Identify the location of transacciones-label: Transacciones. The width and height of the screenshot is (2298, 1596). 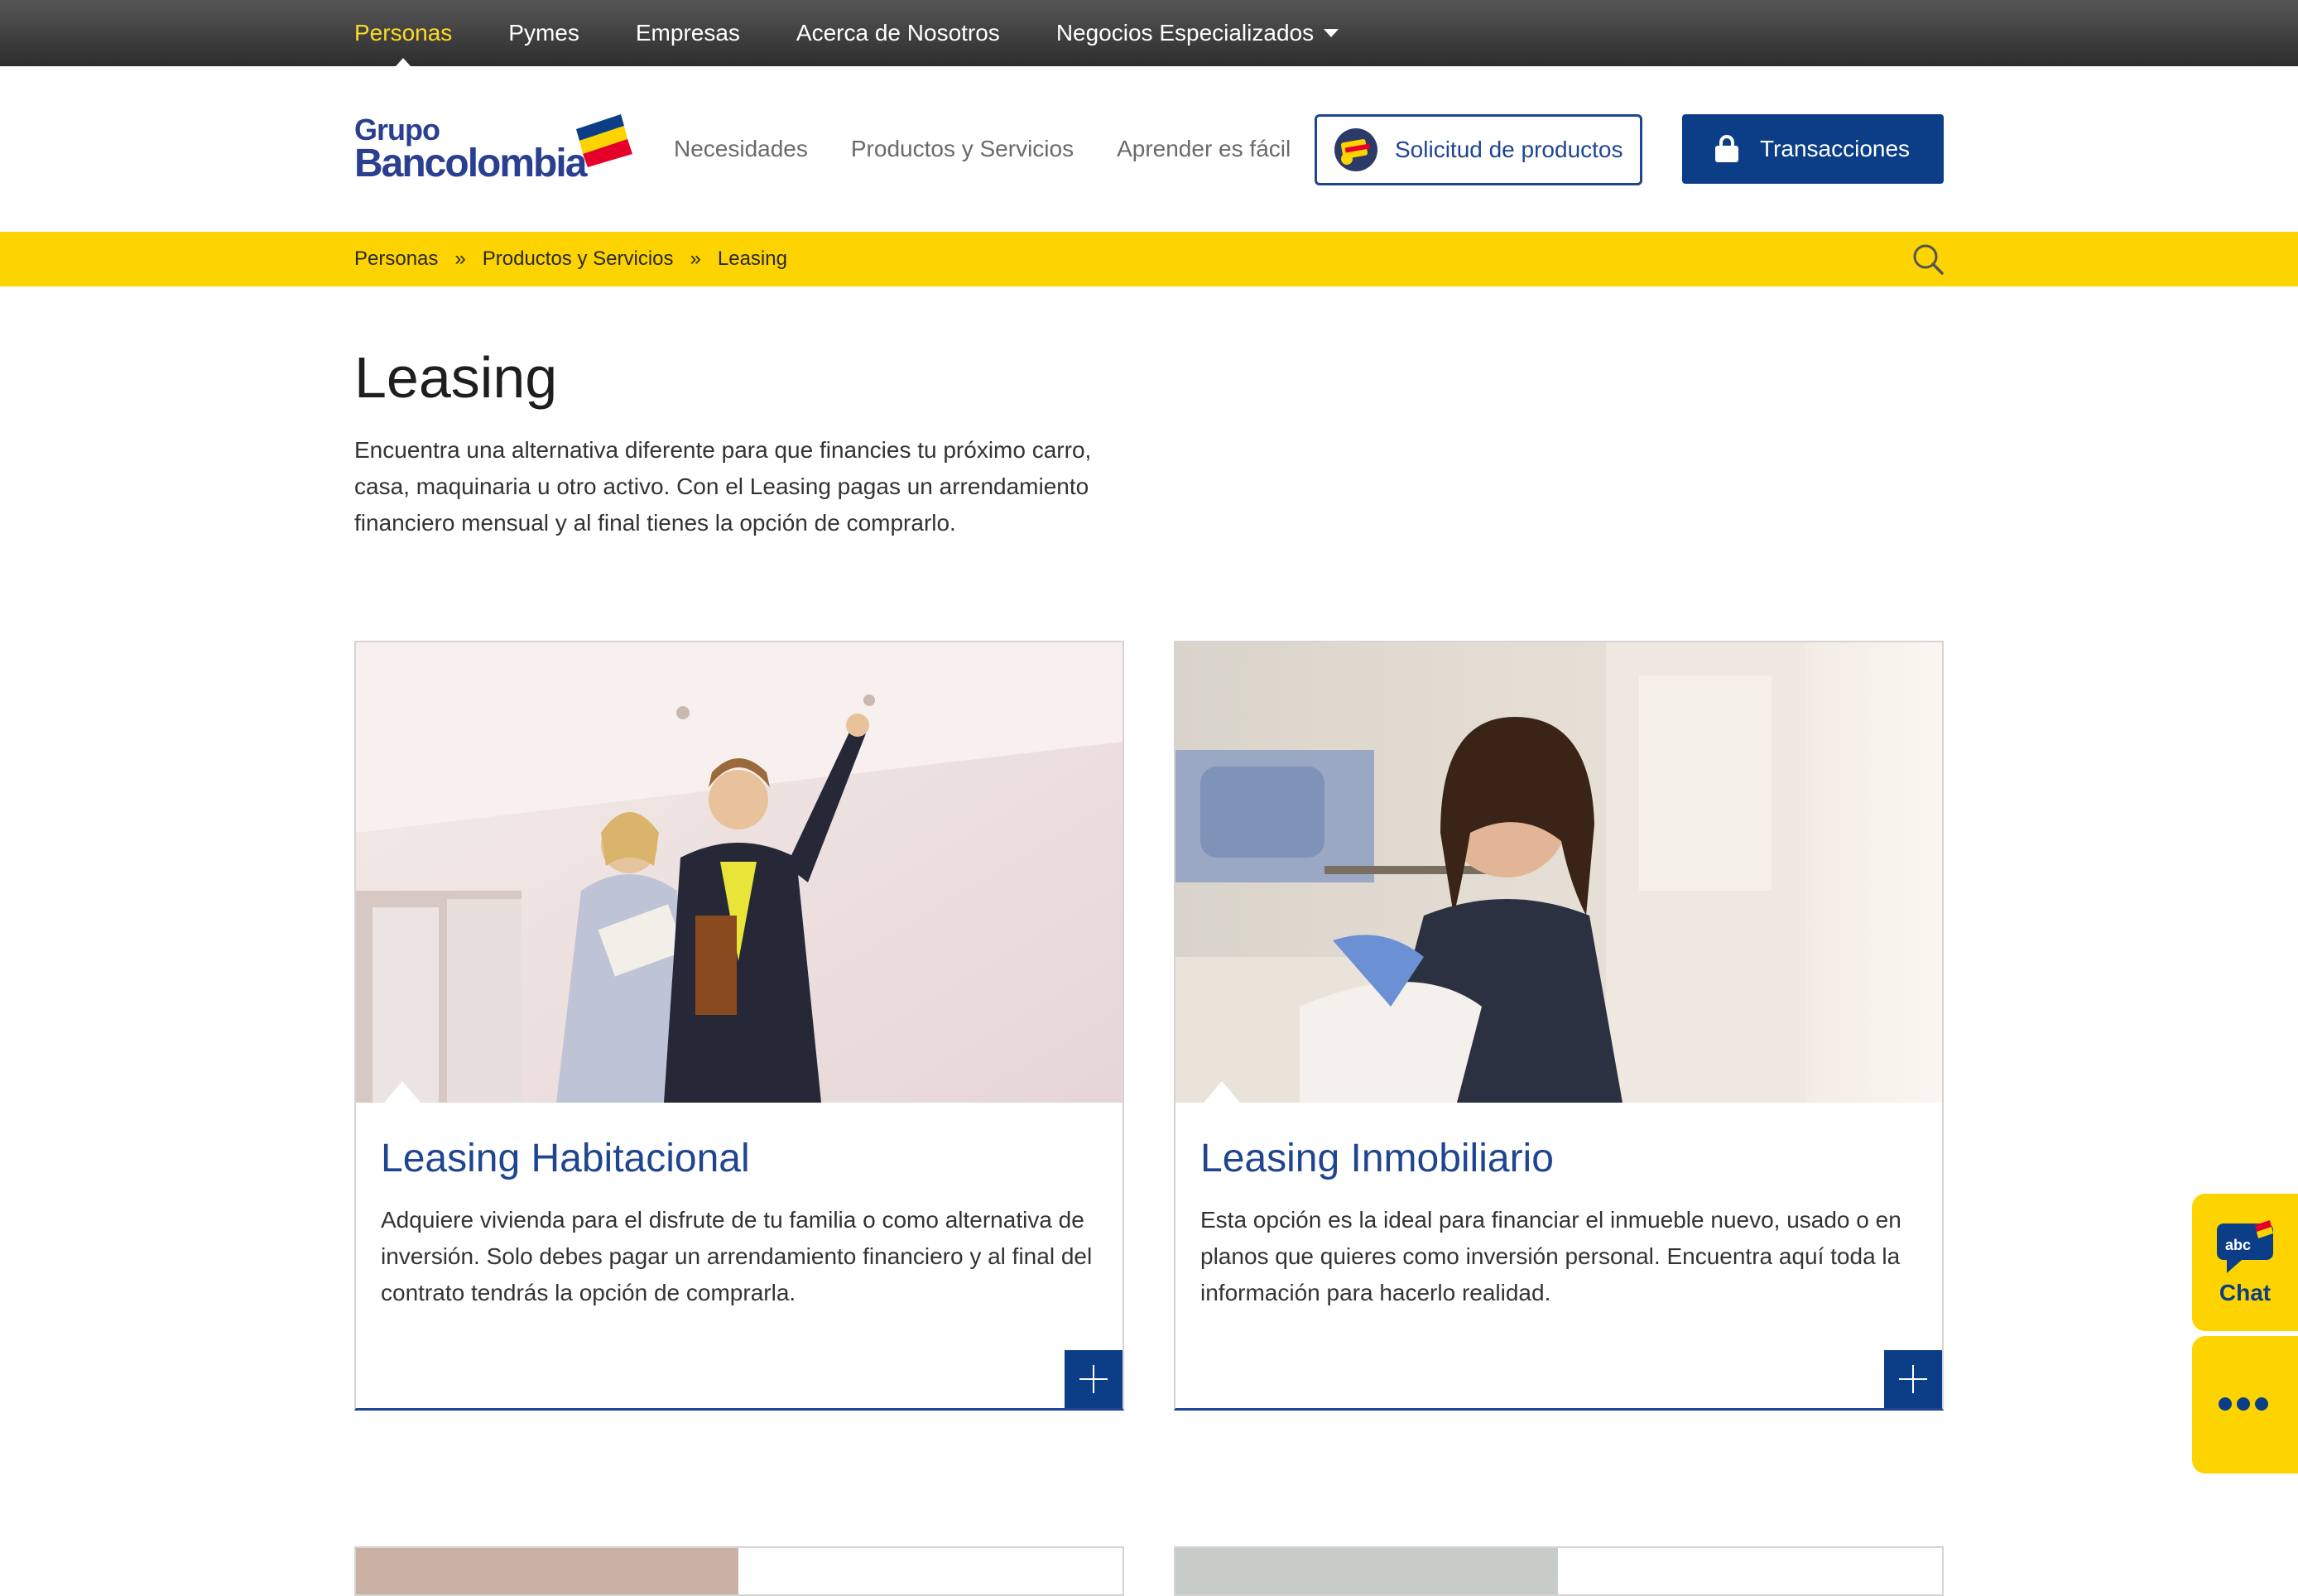
(1836, 148).